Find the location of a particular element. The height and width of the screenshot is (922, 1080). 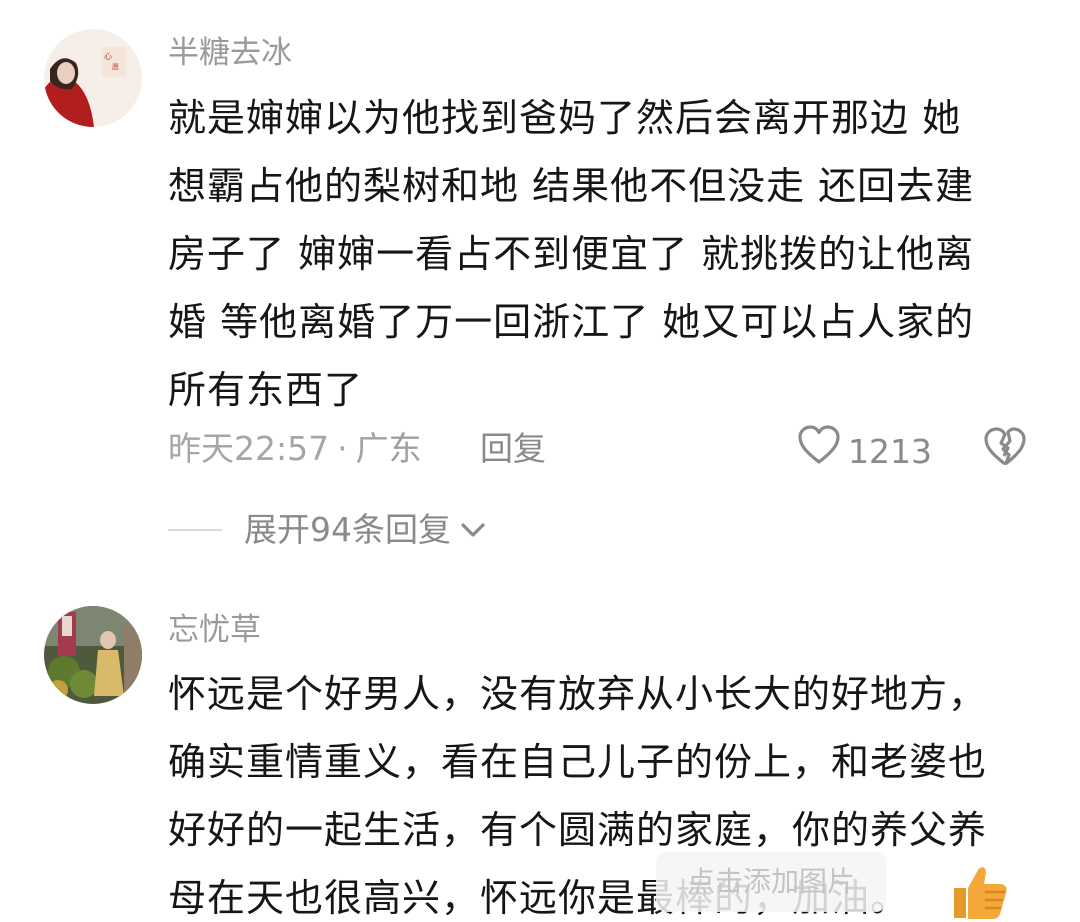

comment-line: 好好的一起生活，有个圆满的家庭，你的养父养 is located at coordinates (578, 830).